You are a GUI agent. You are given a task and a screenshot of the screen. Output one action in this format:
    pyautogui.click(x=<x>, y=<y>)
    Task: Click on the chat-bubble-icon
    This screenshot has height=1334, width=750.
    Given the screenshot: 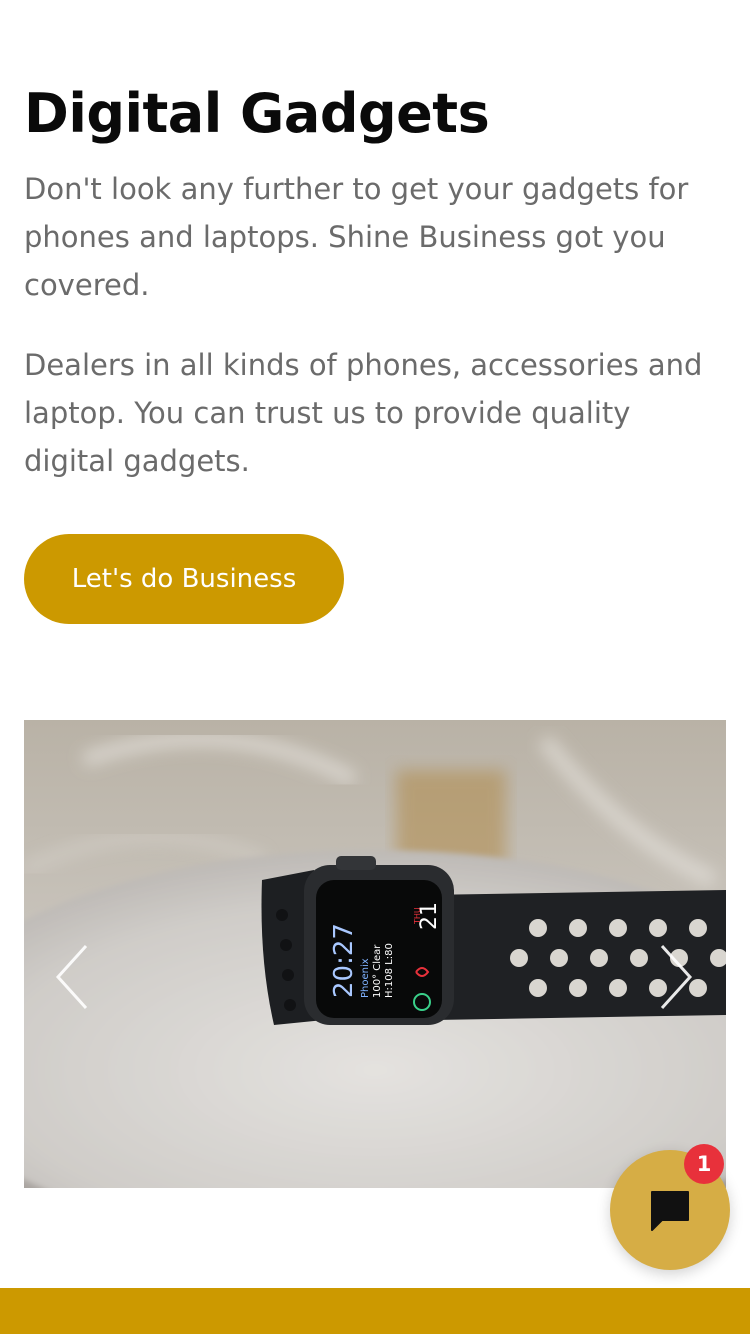 What is the action you would take?
    pyautogui.click(x=670, y=1211)
    